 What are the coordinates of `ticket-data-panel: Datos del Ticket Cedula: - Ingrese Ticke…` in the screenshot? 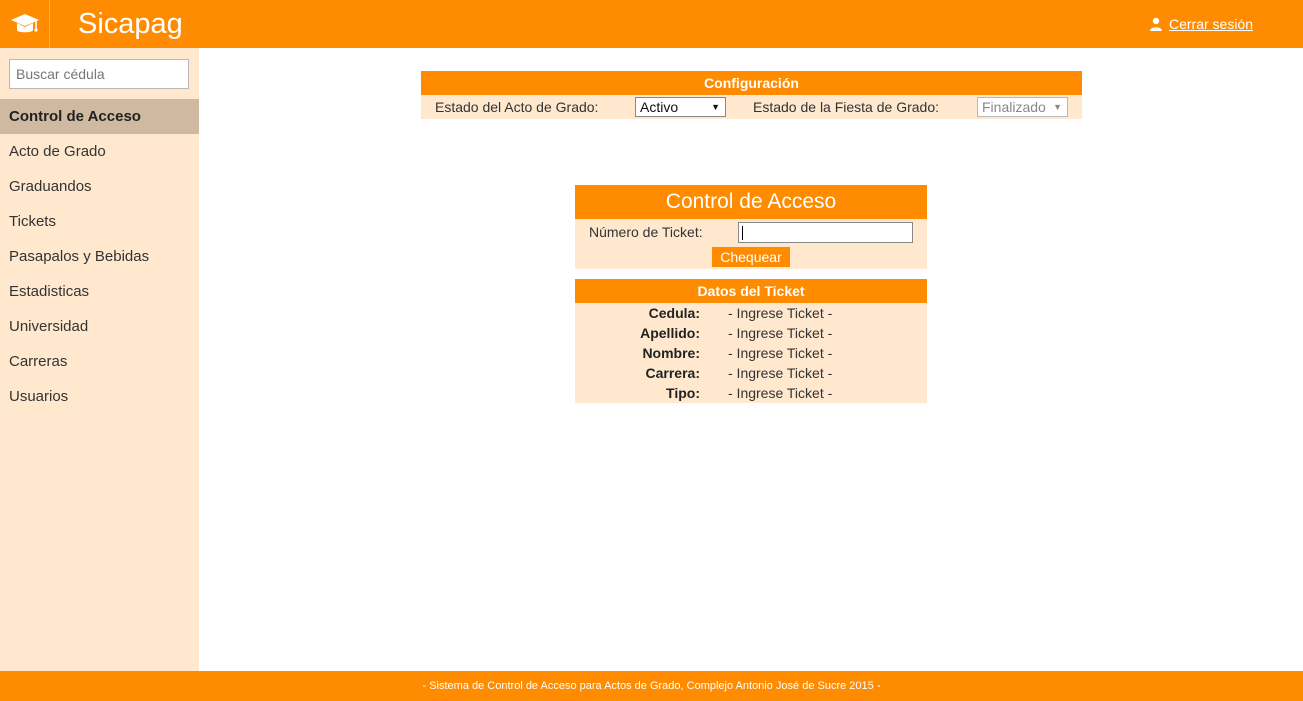 It's located at (751, 341).